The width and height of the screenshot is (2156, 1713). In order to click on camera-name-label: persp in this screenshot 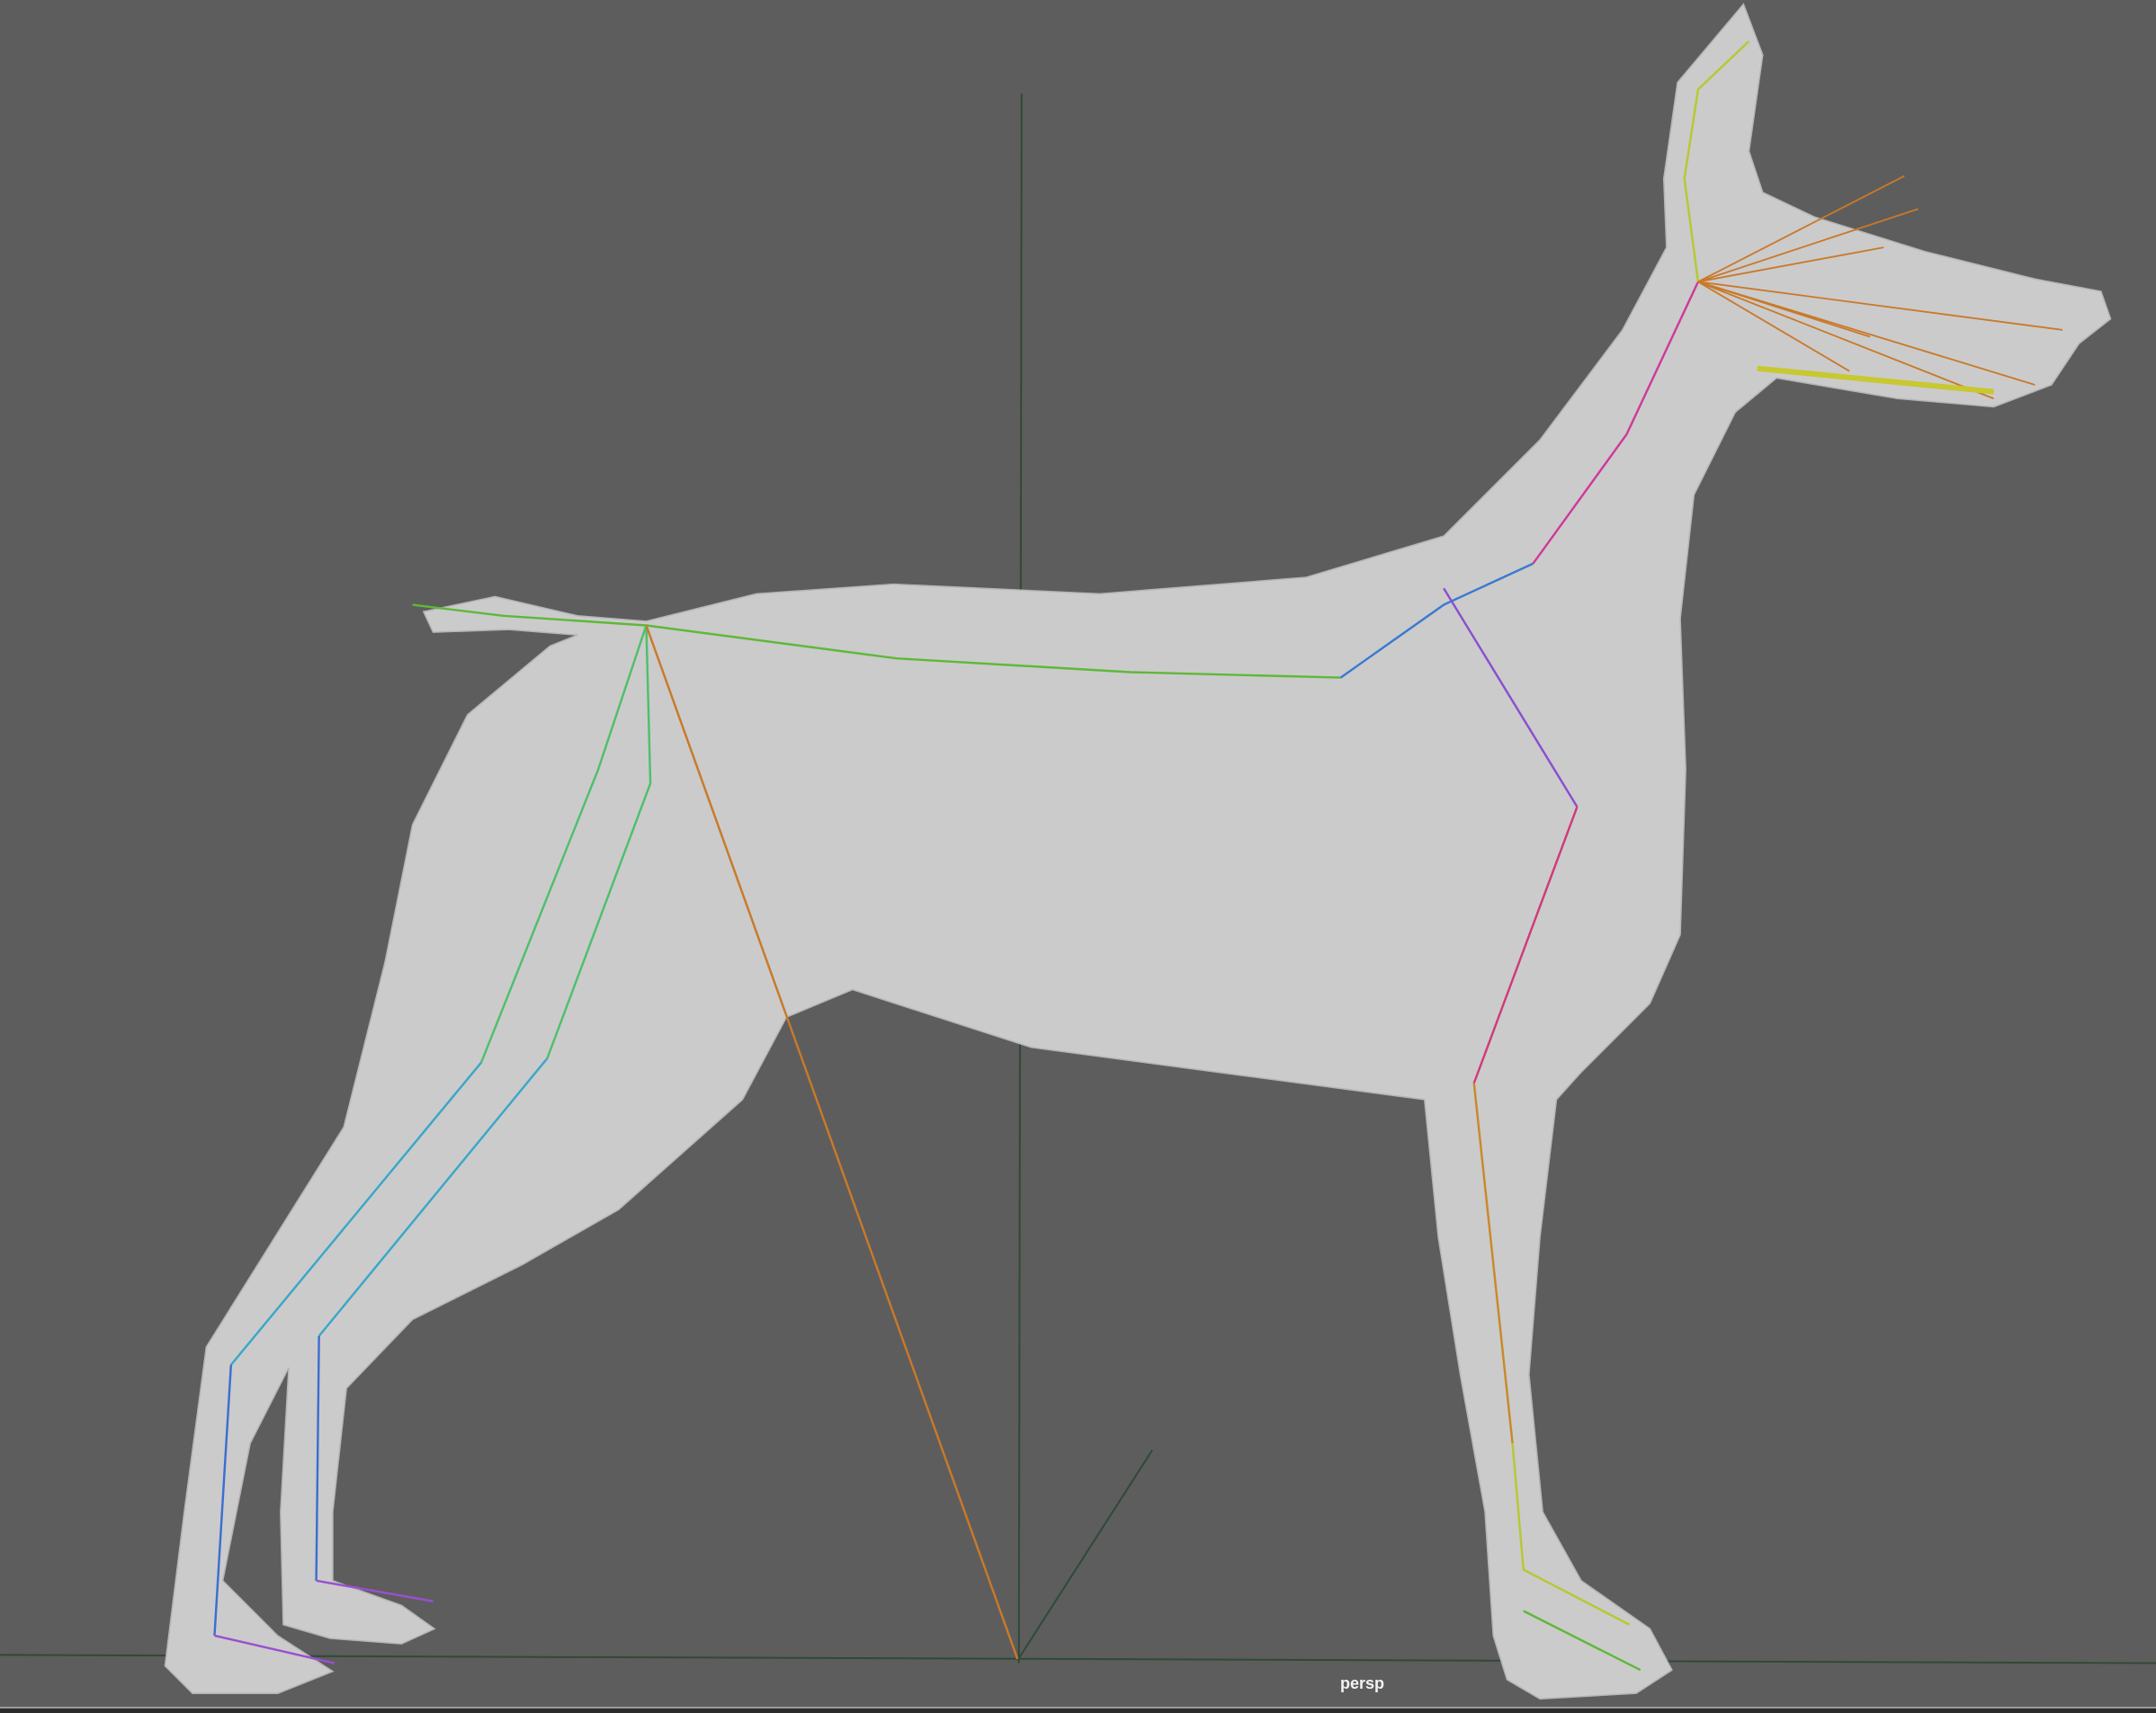, I will do `click(1362, 1683)`.